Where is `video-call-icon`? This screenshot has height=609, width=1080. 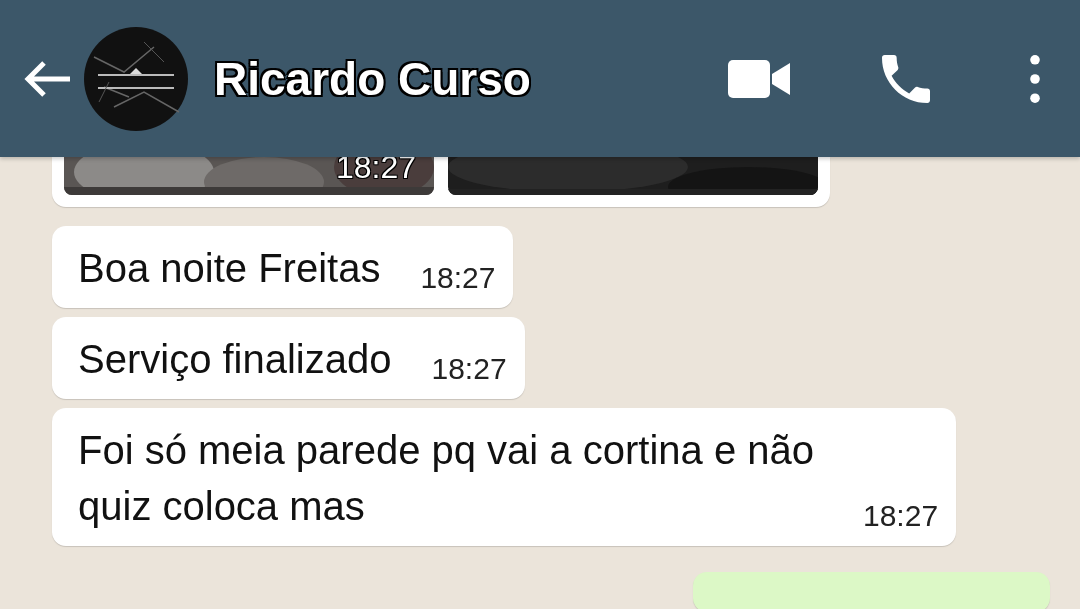
video-call-icon is located at coordinates (759, 78).